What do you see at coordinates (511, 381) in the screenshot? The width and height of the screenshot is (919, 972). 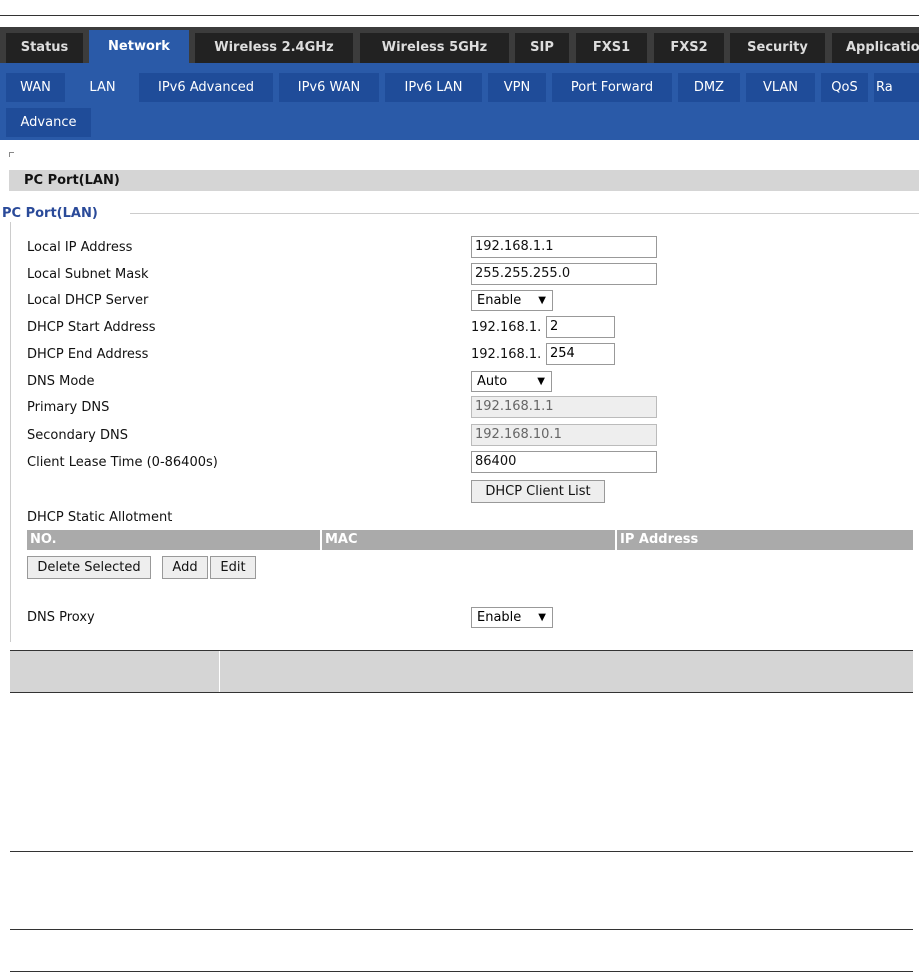 I see `dns-mode-select: Auto ▼` at bounding box center [511, 381].